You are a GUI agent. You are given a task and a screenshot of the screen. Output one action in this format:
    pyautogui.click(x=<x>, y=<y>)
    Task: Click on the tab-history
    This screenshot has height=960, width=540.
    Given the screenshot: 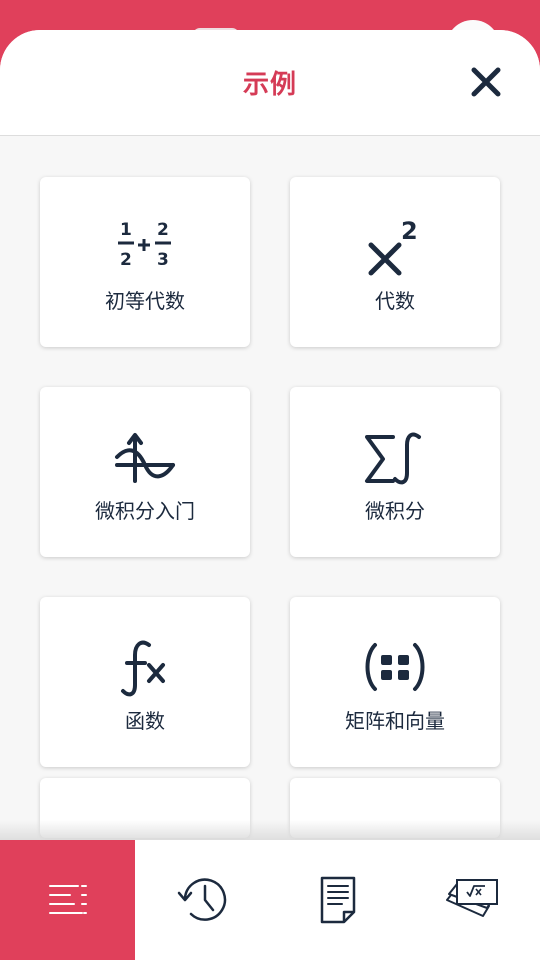 What is the action you would take?
    pyautogui.click(x=202, y=900)
    